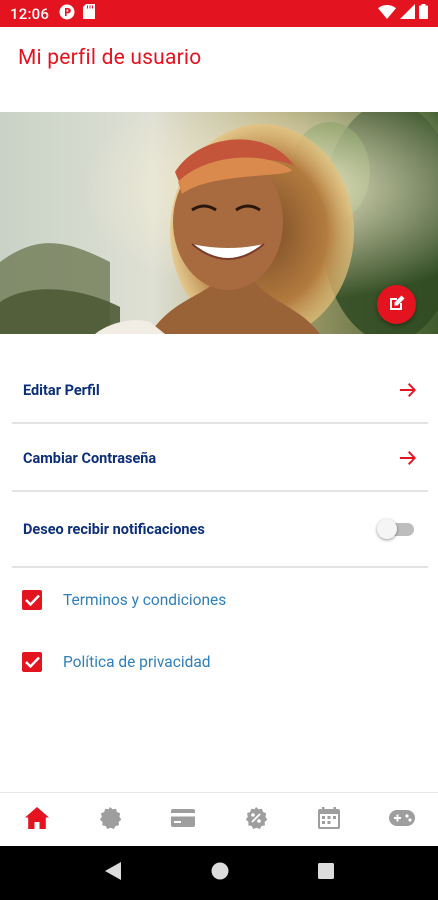  What do you see at coordinates (220, 390) in the screenshot?
I see `edit-profile-row: Editar Perfil` at bounding box center [220, 390].